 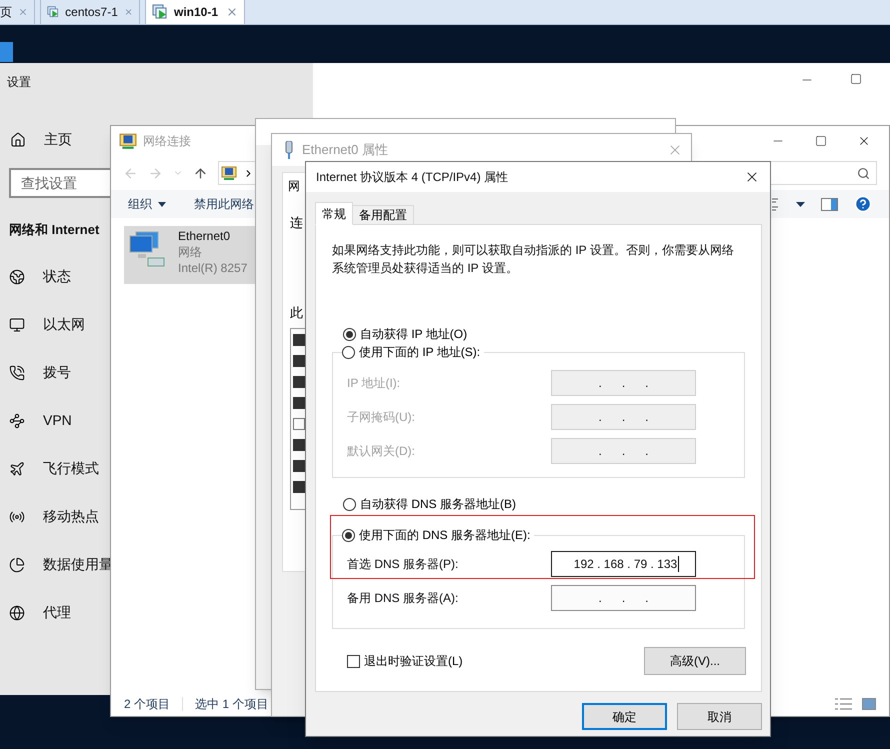 What do you see at coordinates (863, 204) in the screenshot?
I see `help-icon` at bounding box center [863, 204].